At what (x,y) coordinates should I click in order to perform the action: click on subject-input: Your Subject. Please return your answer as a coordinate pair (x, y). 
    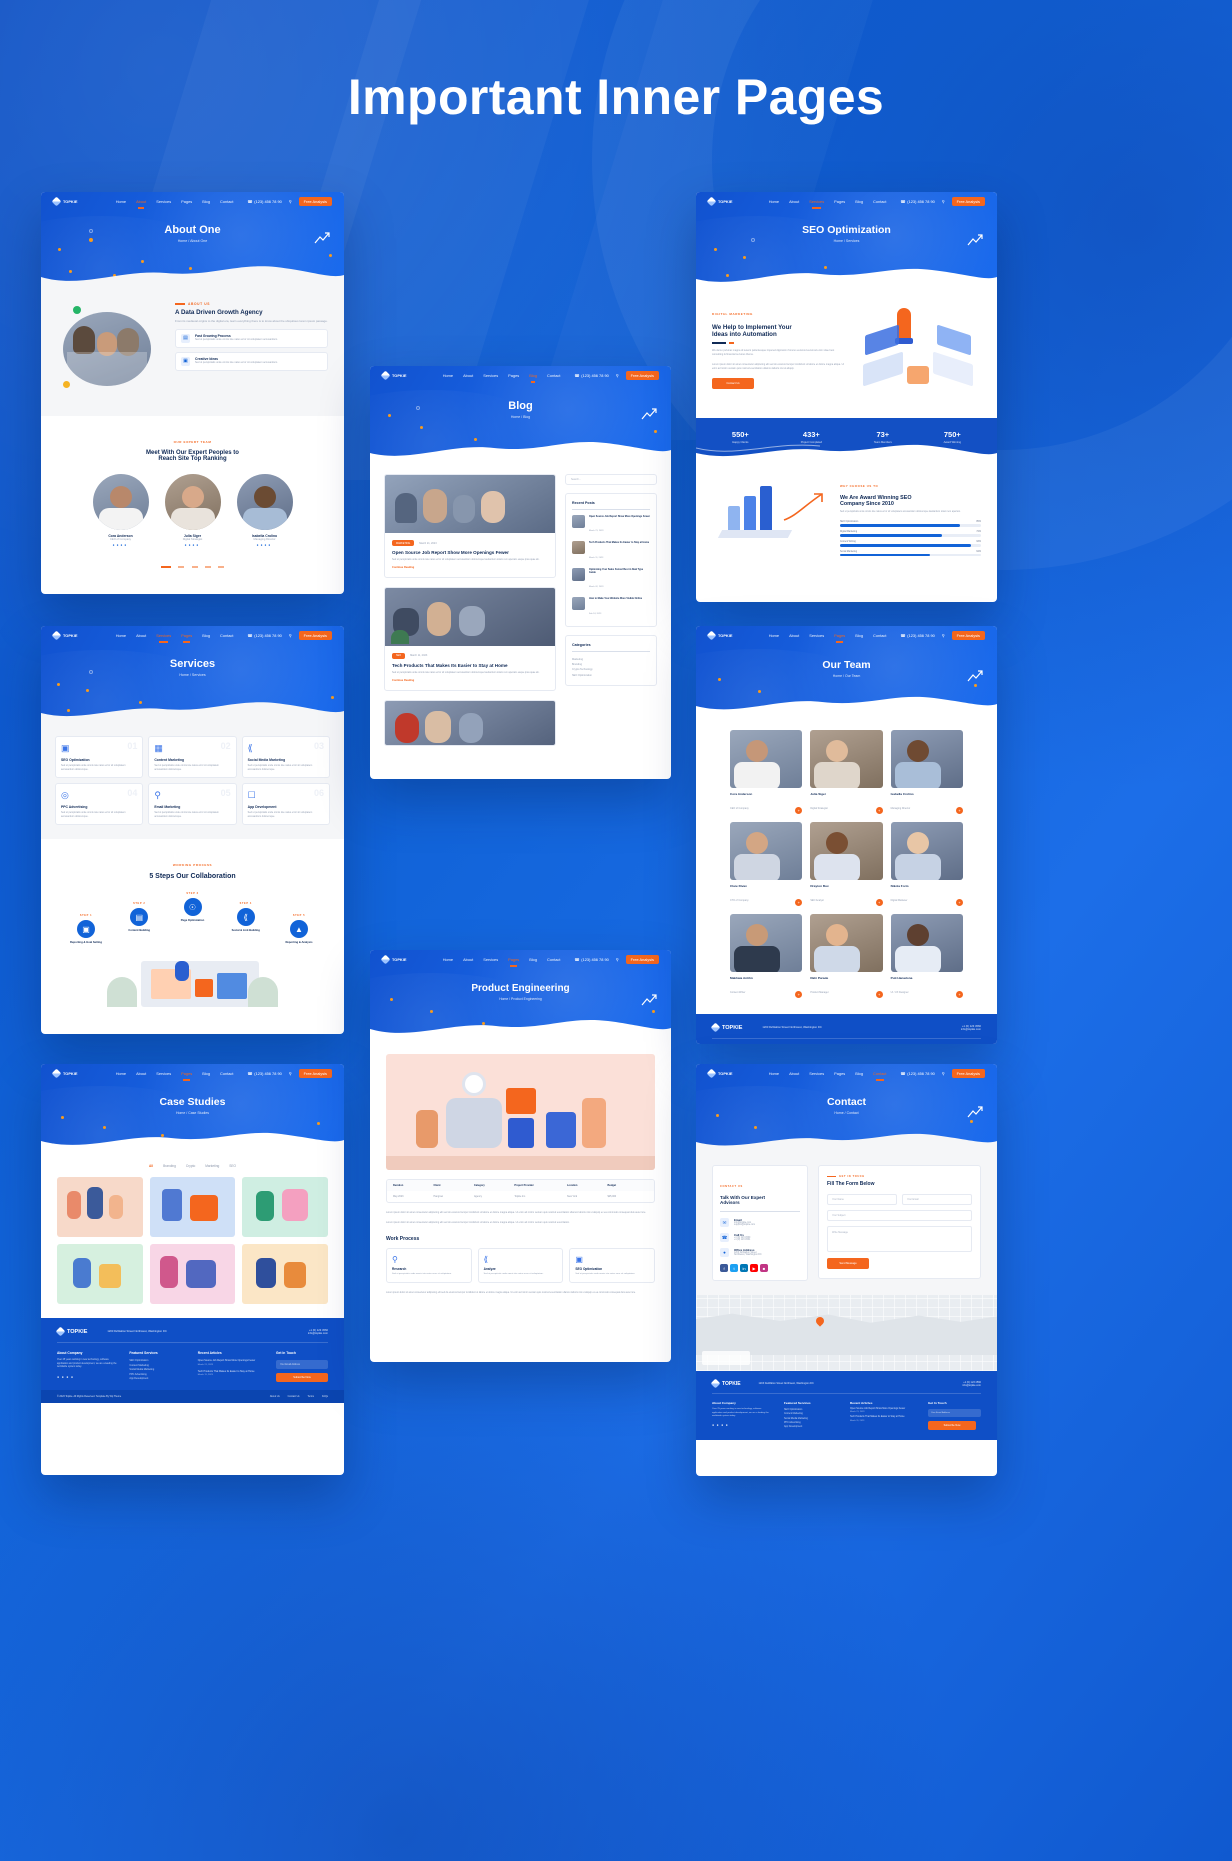
    Looking at the image, I should click on (899, 1215).